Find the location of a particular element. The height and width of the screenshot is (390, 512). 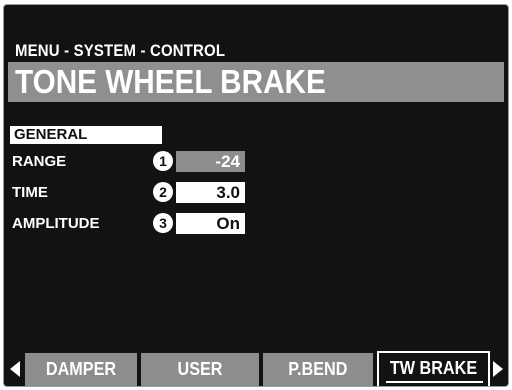

page-title: TONE WHEEL BRAKE is located at coordinates (170, 81).